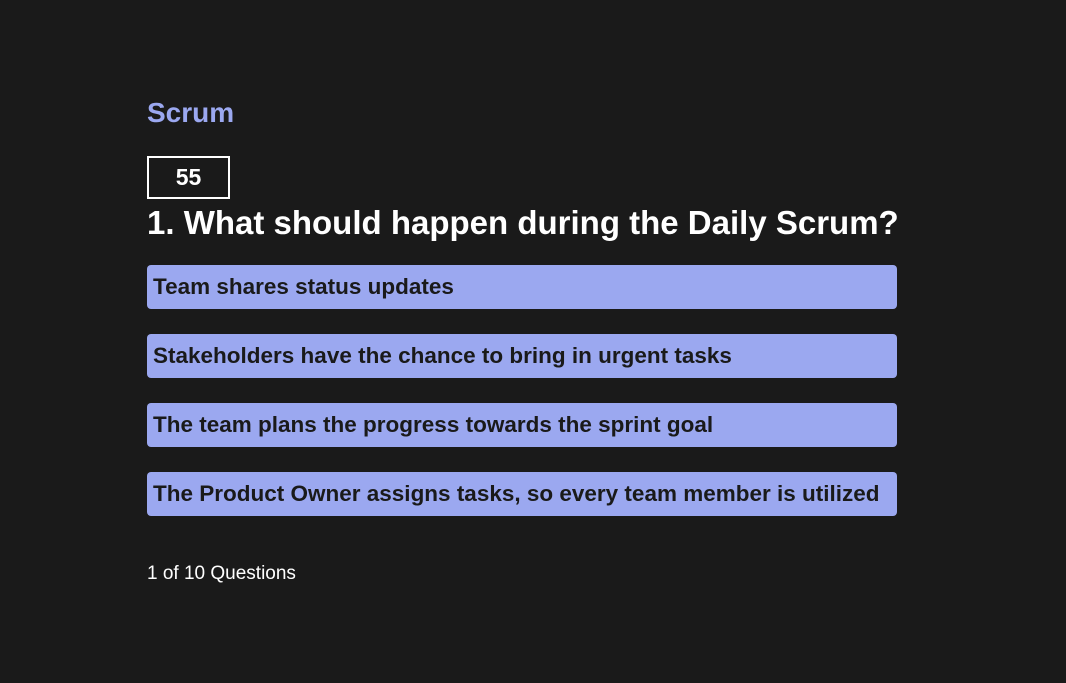 This screenshot has height=683, width=1066. Describe the element at coordinates (522, 287) in the screenshot. I see `answer-option-1: Team shares status updates` at that location.